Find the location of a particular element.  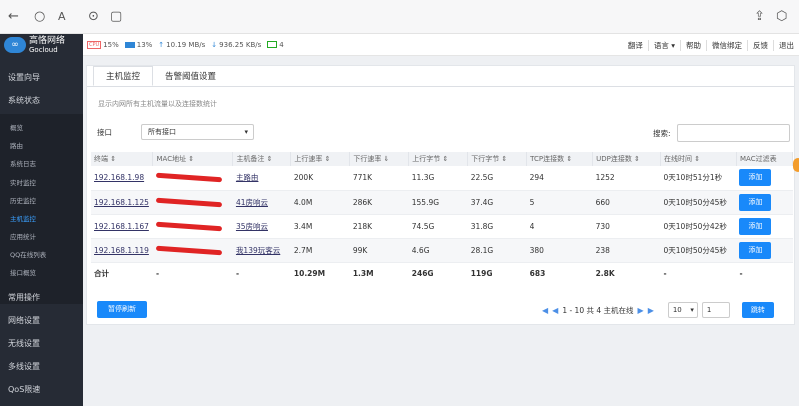

language-dropdown: 语言 ▾ is located at coordinates (665, 45).